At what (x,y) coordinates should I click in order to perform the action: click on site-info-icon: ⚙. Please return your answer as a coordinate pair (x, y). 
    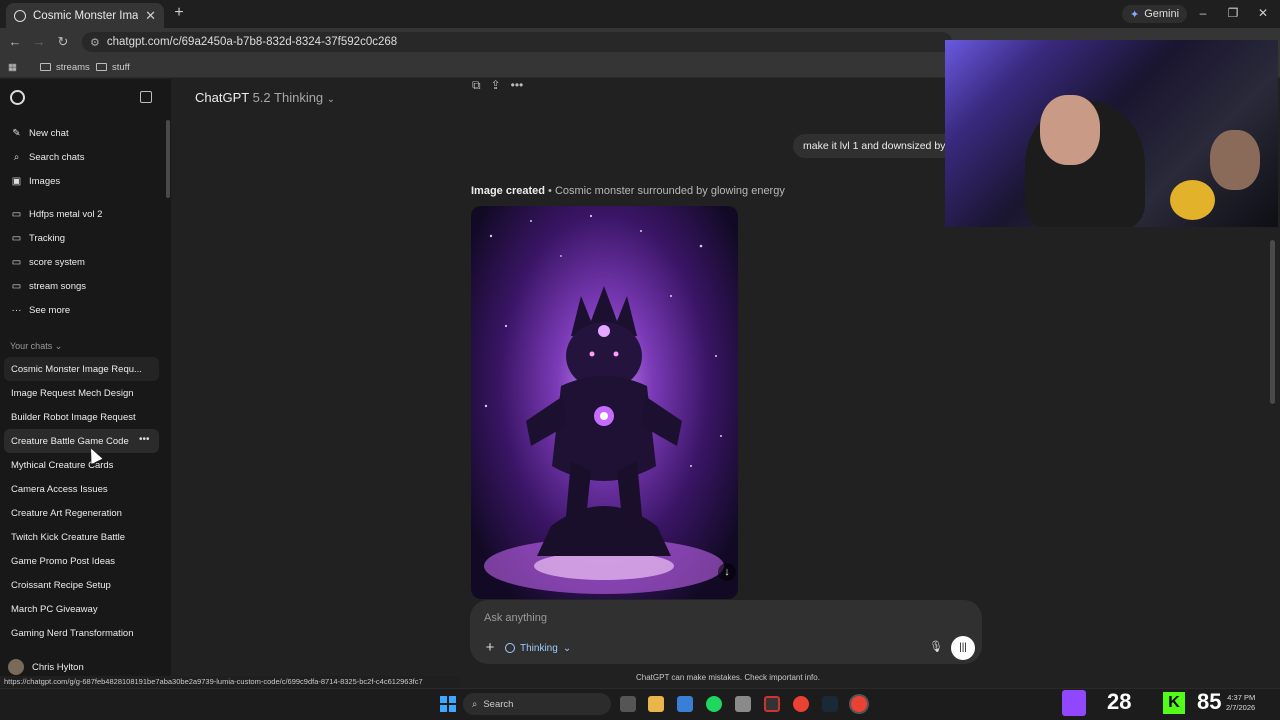
    Looking at the image, I should click on (95, 42).